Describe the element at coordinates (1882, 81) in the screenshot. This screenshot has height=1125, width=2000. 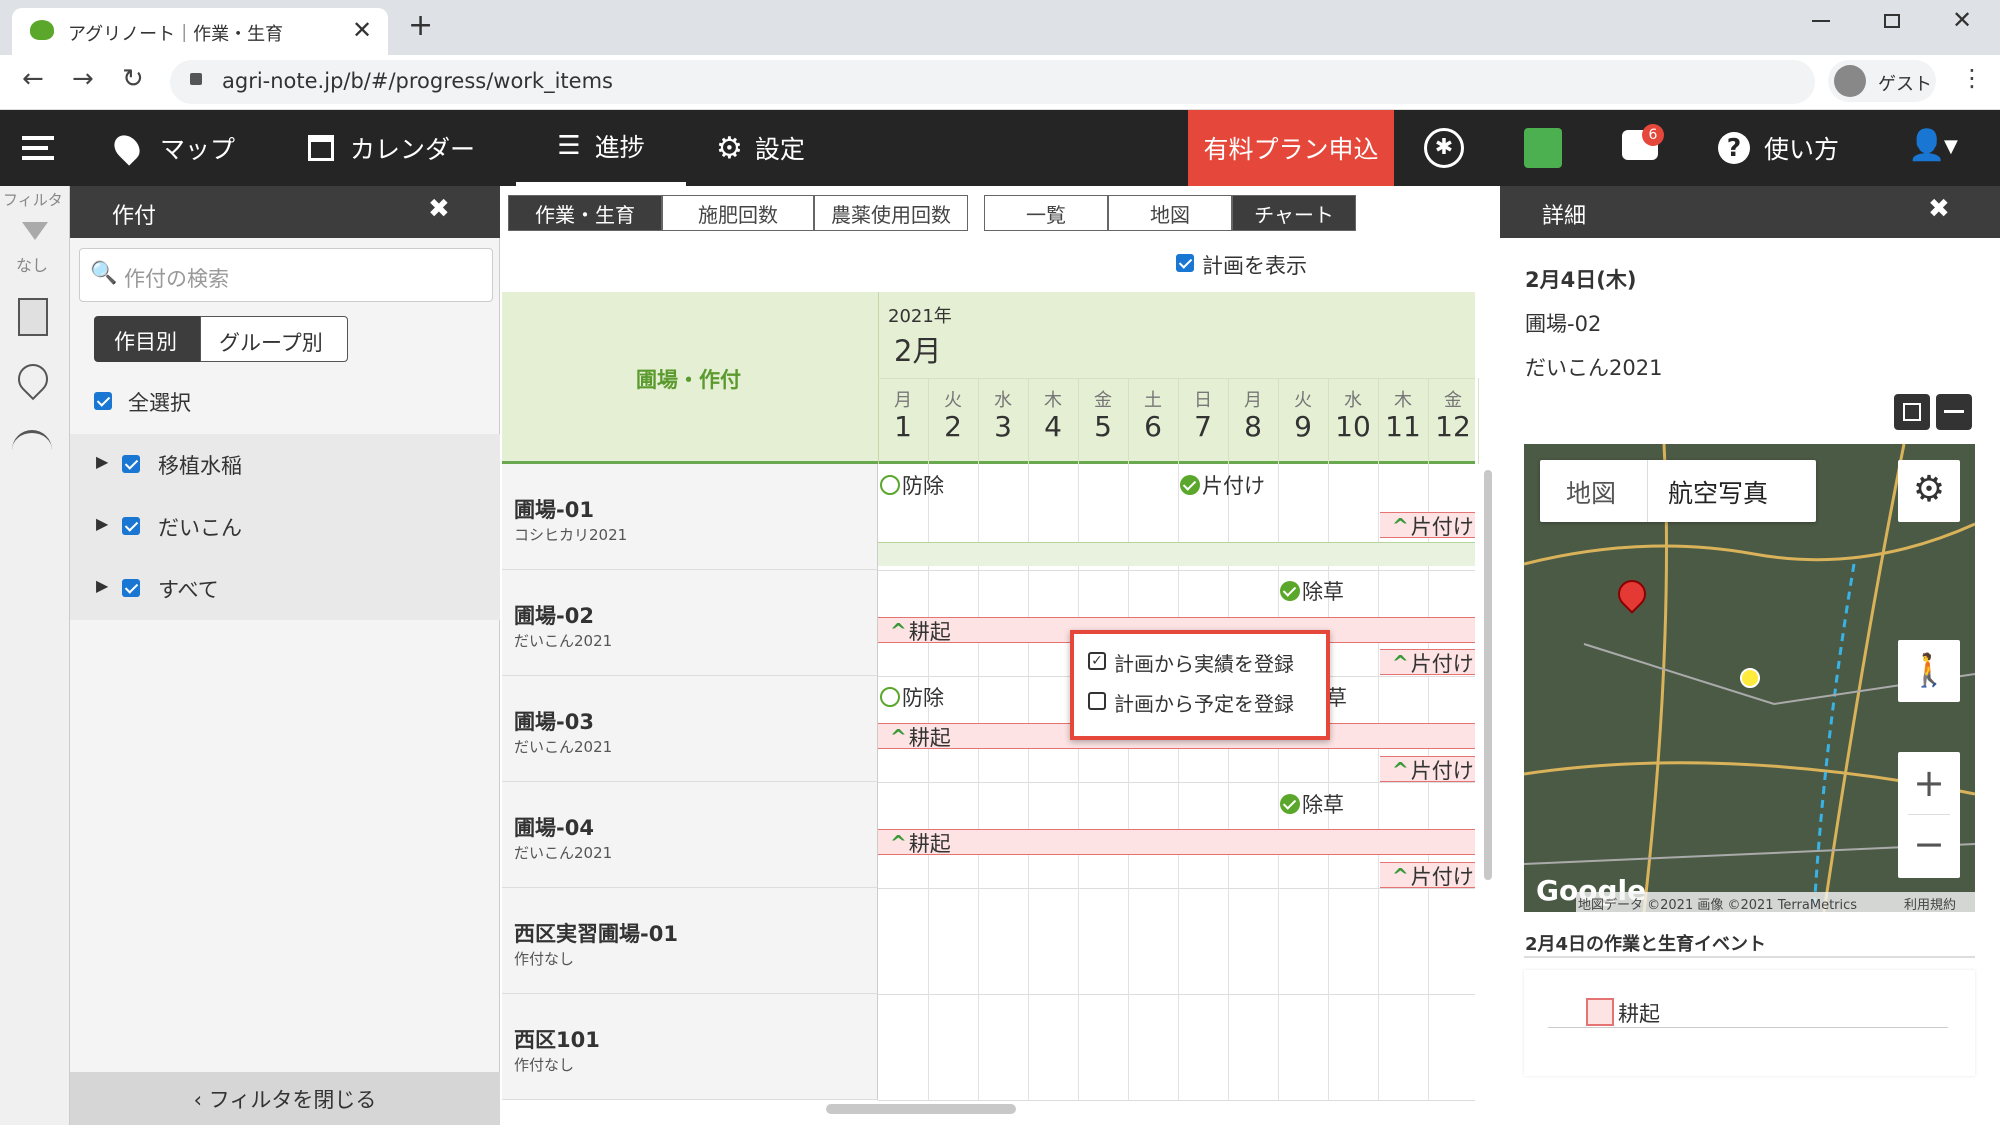
I see `profile-chip: ゲスト` at that location.